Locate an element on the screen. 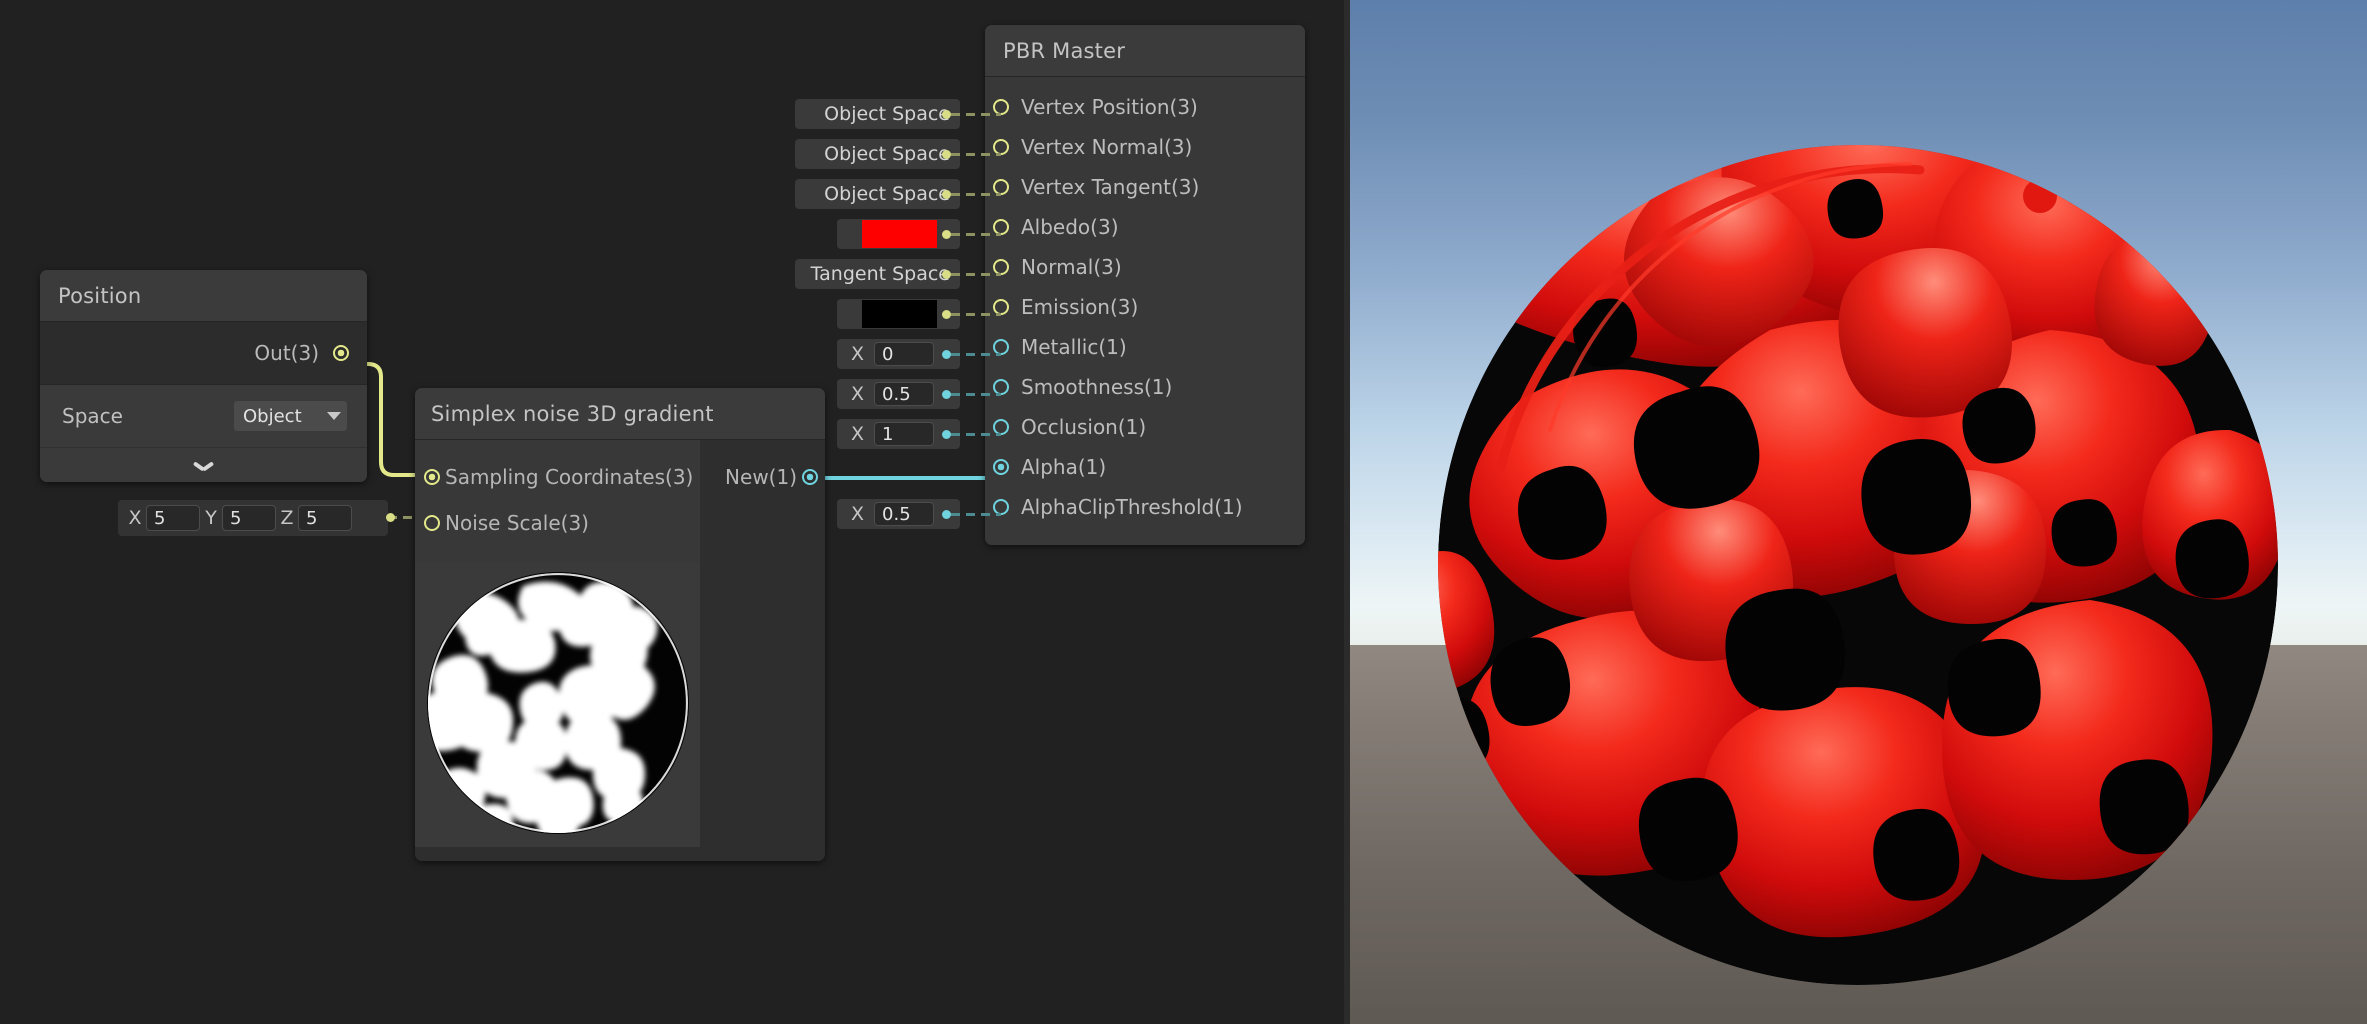 The height and width of the screenshot is (1024, 2367). pbr-slot-emission: Emission(3) is located at coordinates (1145, 307).